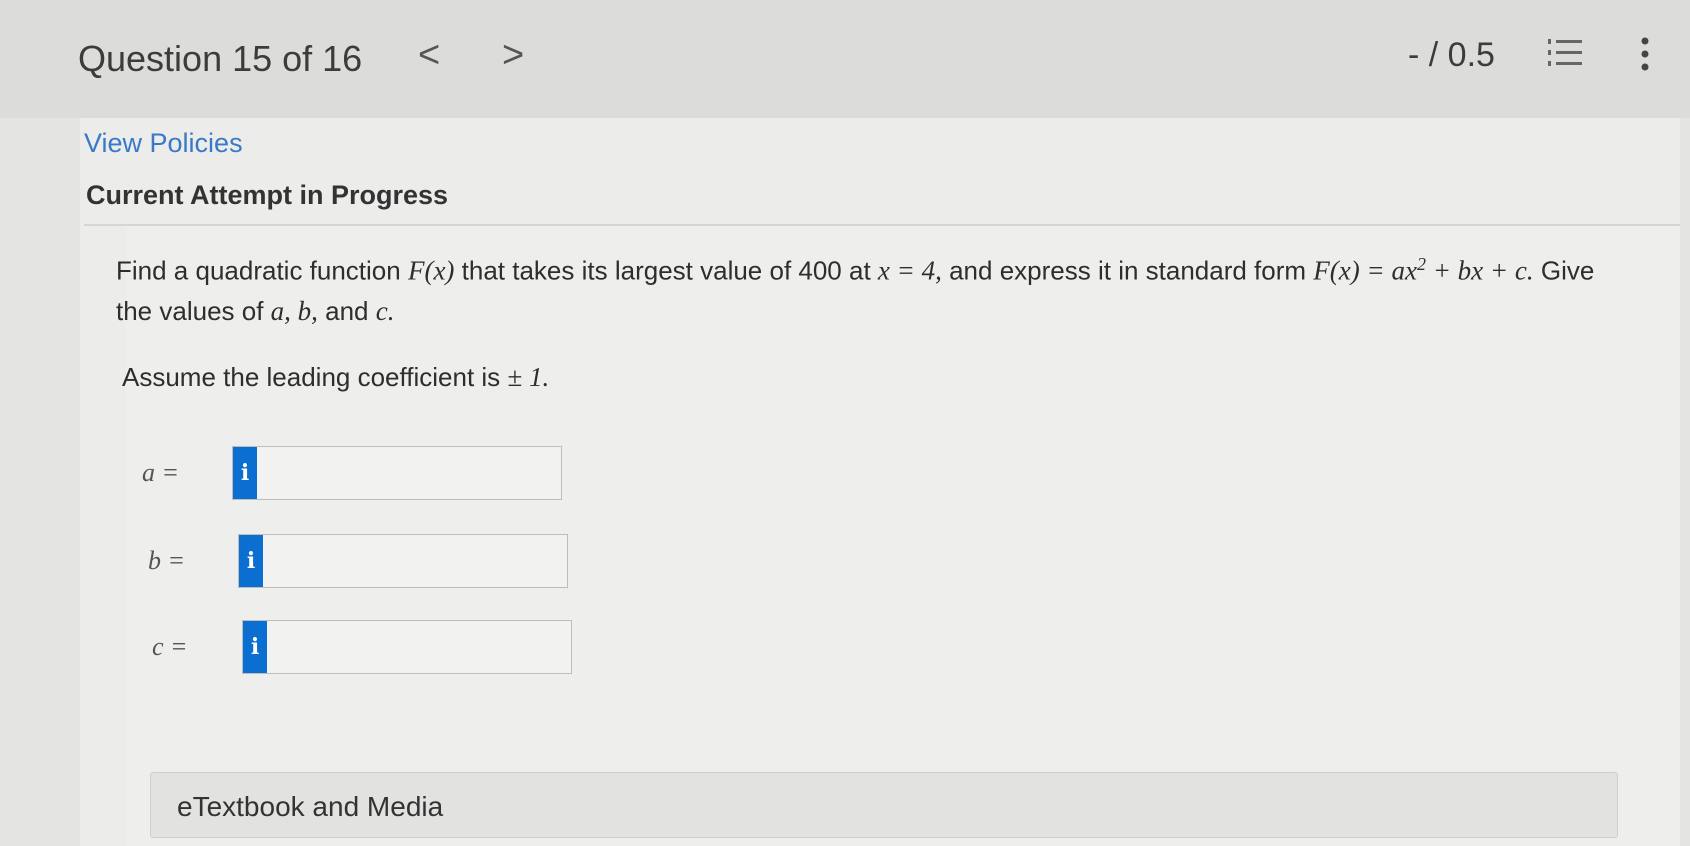 This screenshot has height=846, width=1690. What do you see at coordinates (220, 58) in the screenshot?
I see `question-counter: Question 15 of 16` at bounding box center [220, 58].